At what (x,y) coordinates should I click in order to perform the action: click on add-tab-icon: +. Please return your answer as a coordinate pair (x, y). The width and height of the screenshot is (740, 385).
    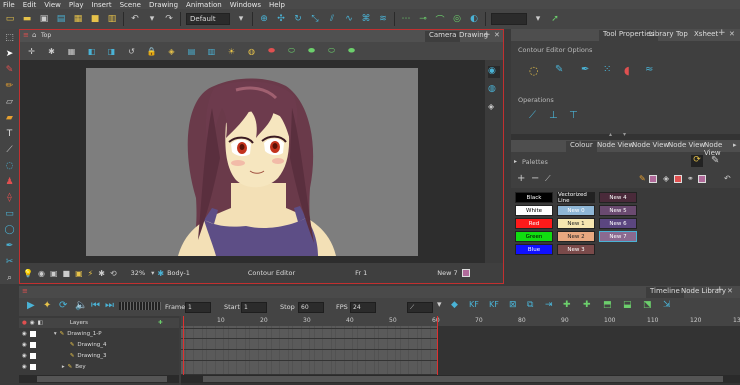
    Looking at the image, I should click on (722, 33).